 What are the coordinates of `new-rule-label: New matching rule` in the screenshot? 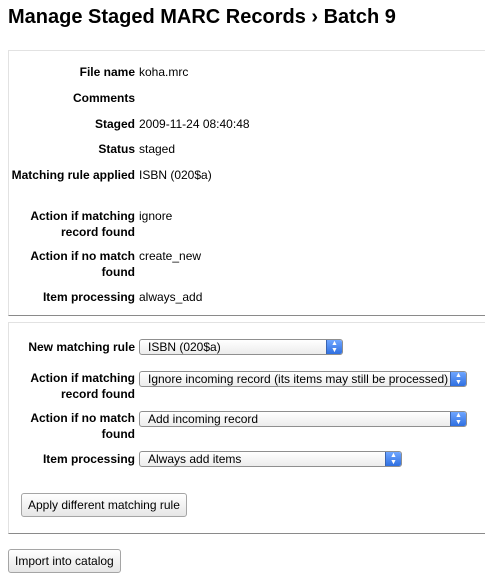 It's located at (81, 347).